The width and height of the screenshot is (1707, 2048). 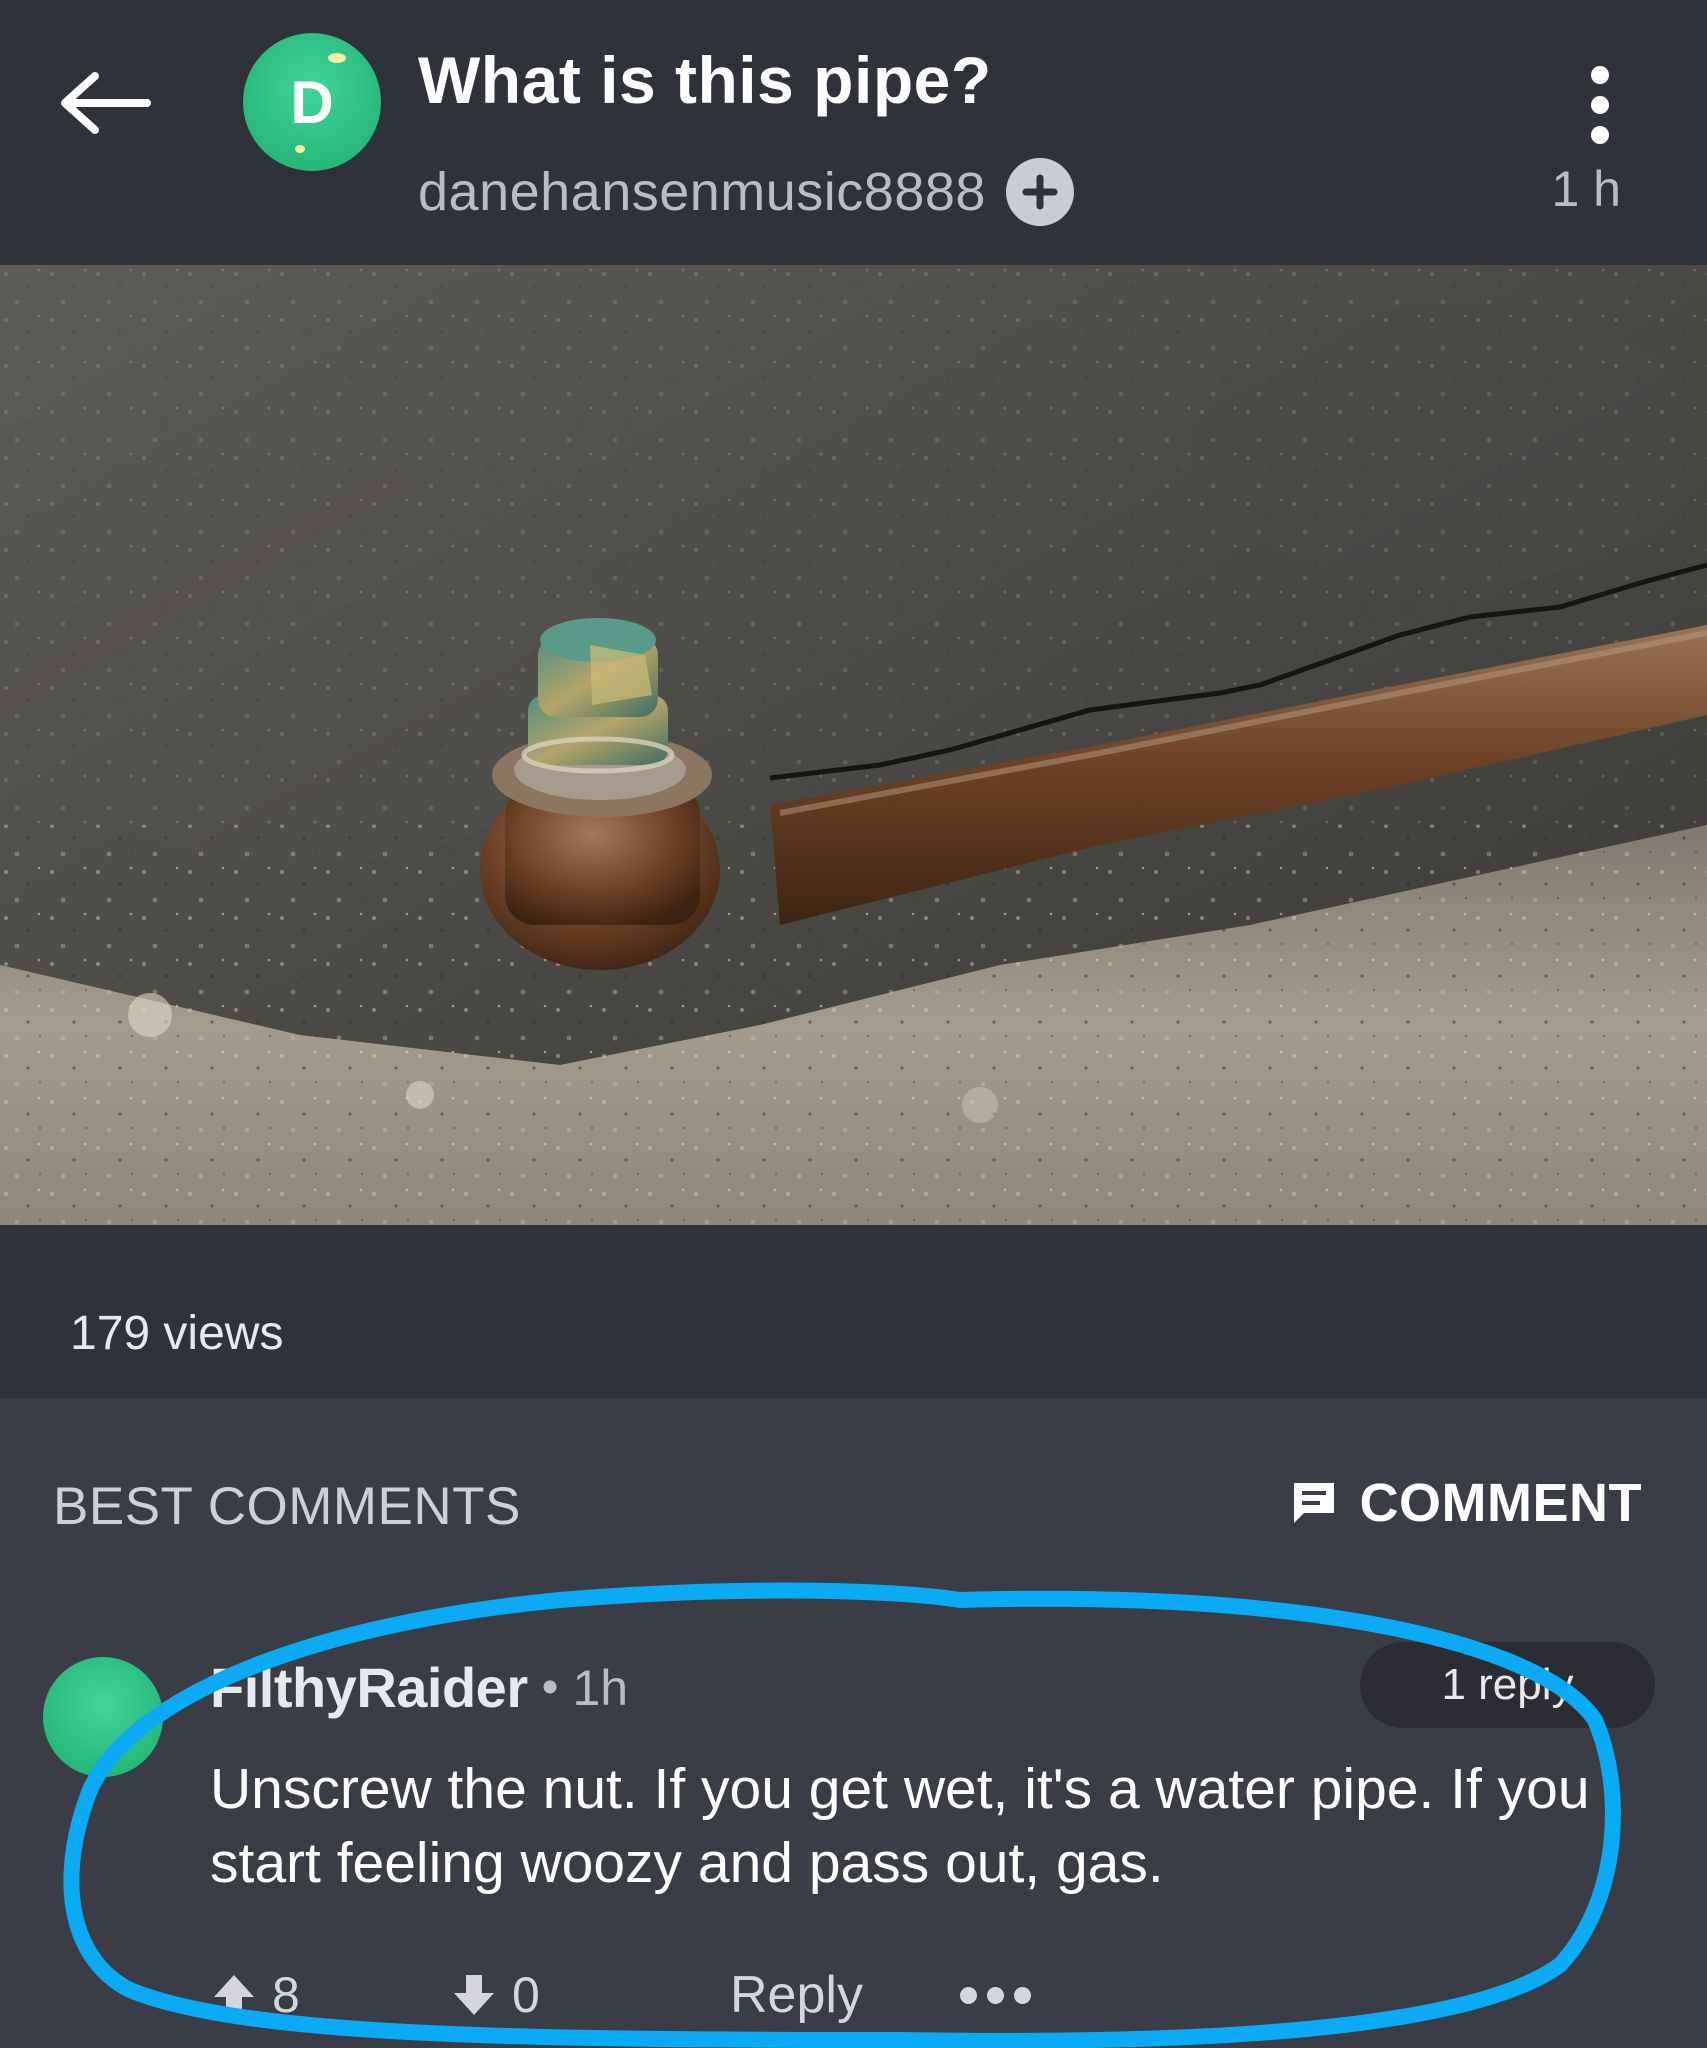 I want to click on follow-button, so click(x=1039, y=192).